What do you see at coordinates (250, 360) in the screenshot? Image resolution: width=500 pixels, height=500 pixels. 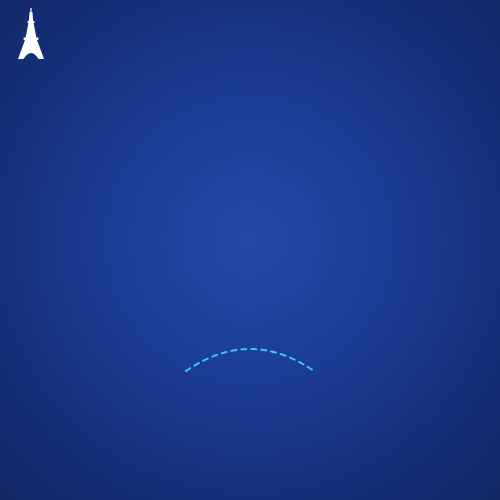 I see `loading-spinner-icon` at bounding box center [250, 360].